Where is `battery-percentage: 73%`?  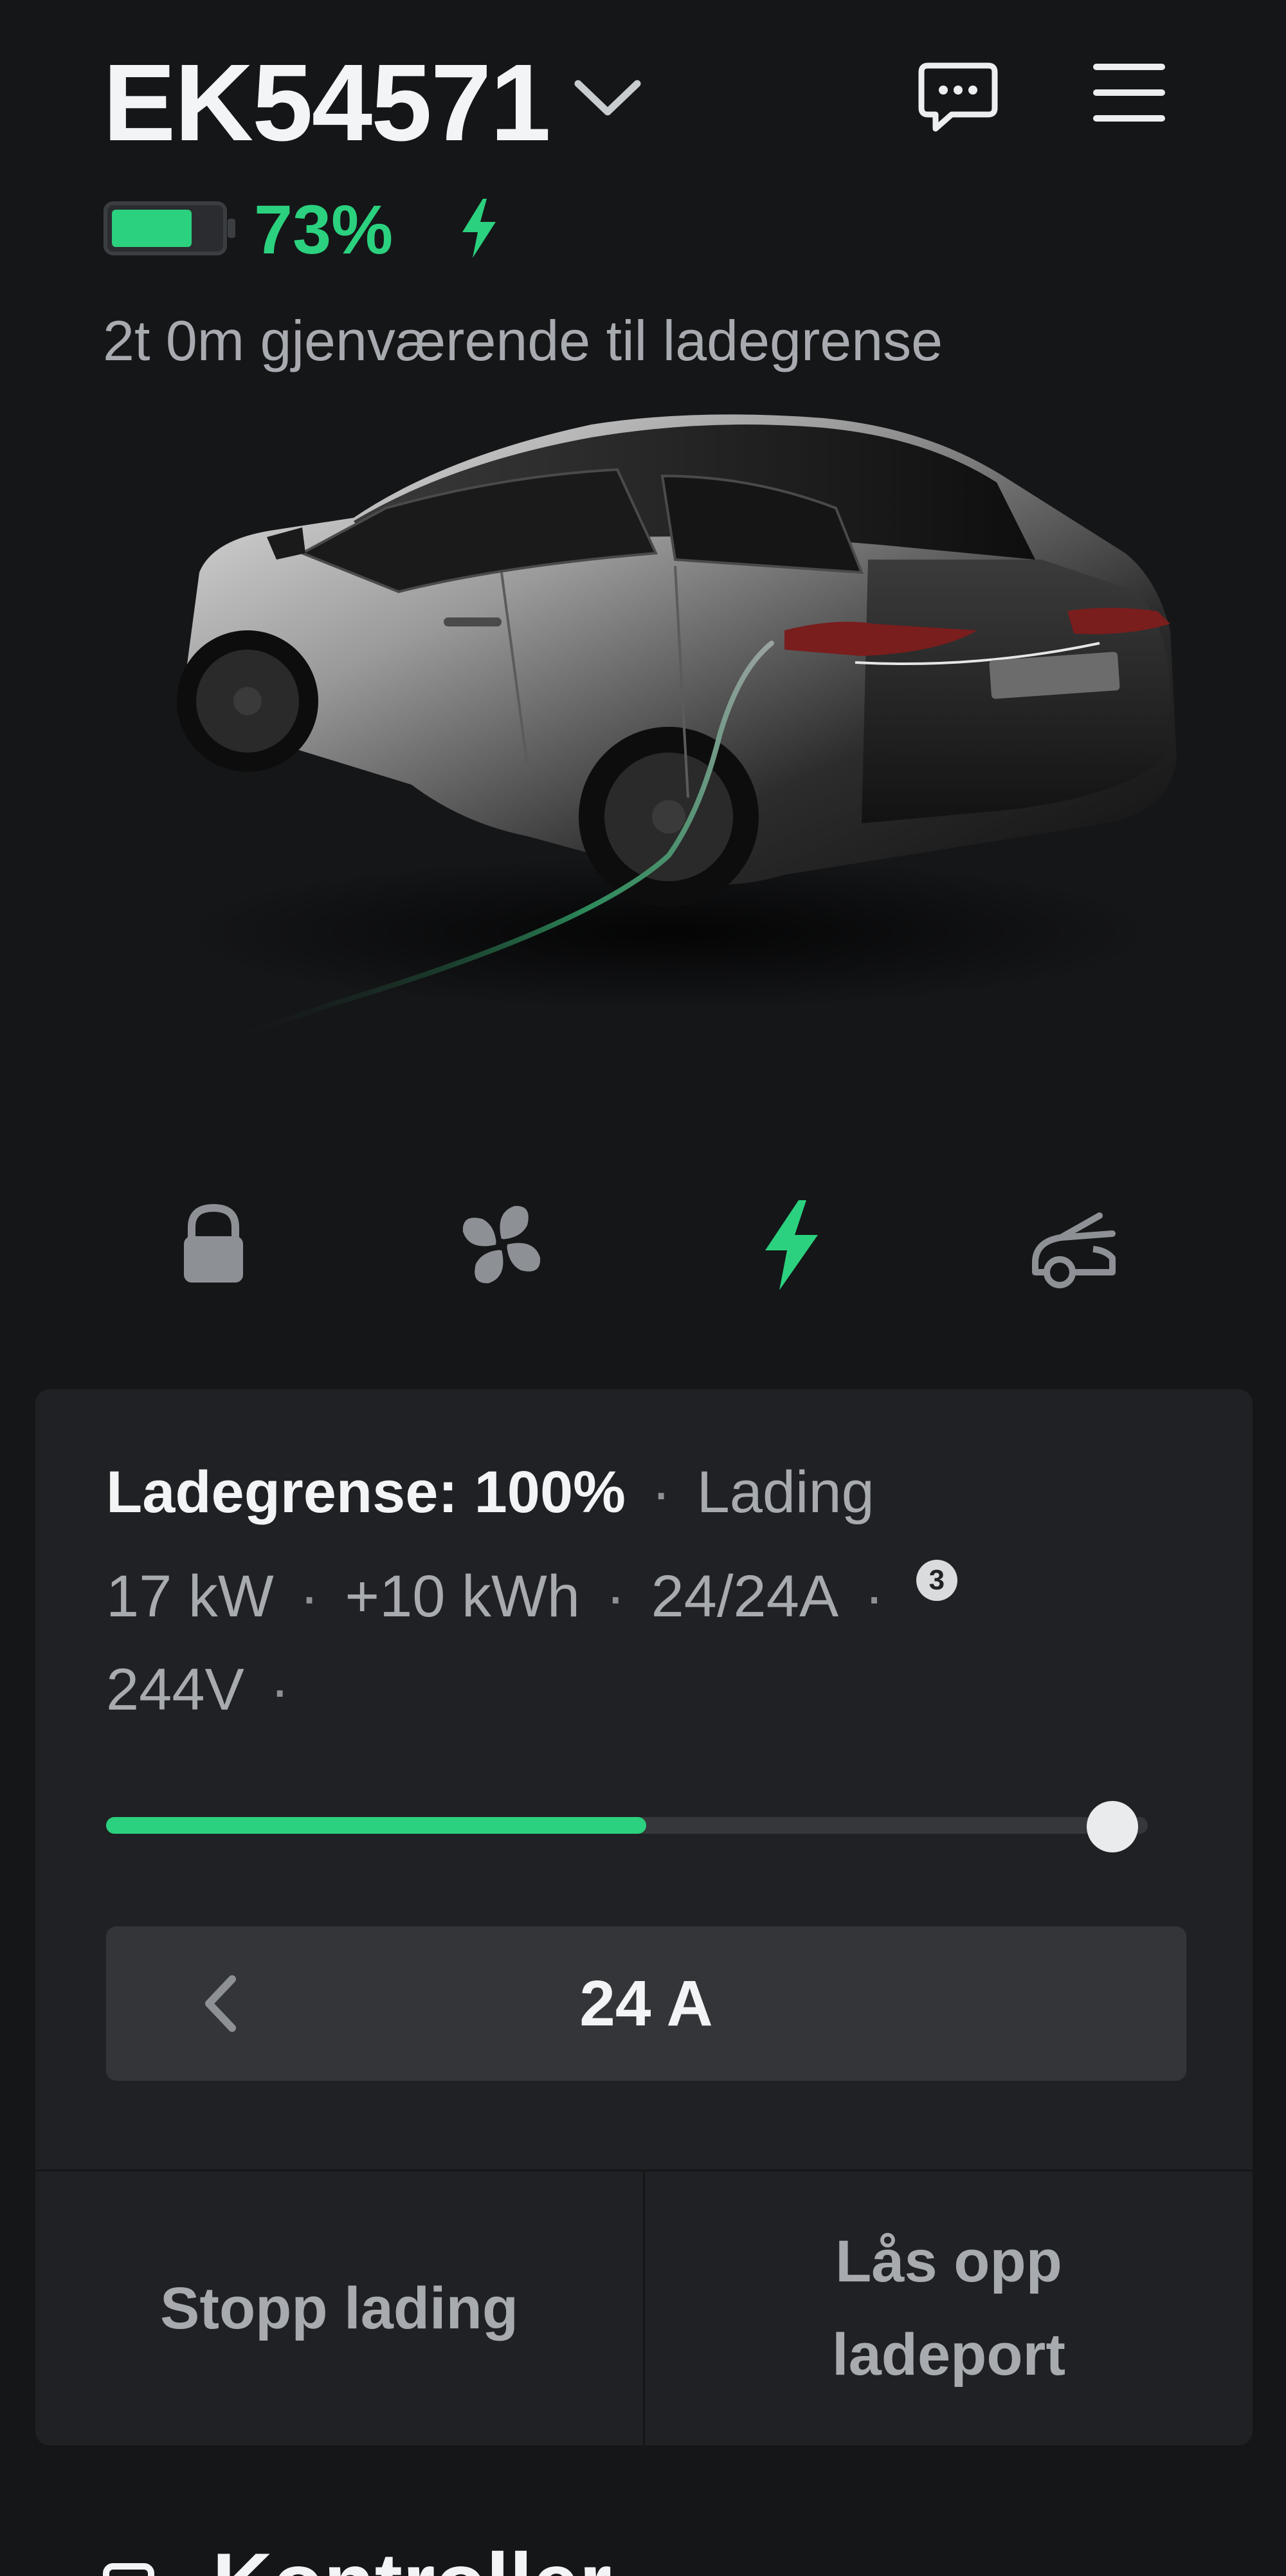 battery-percentage: 73% is located at coordinates (324, 229).